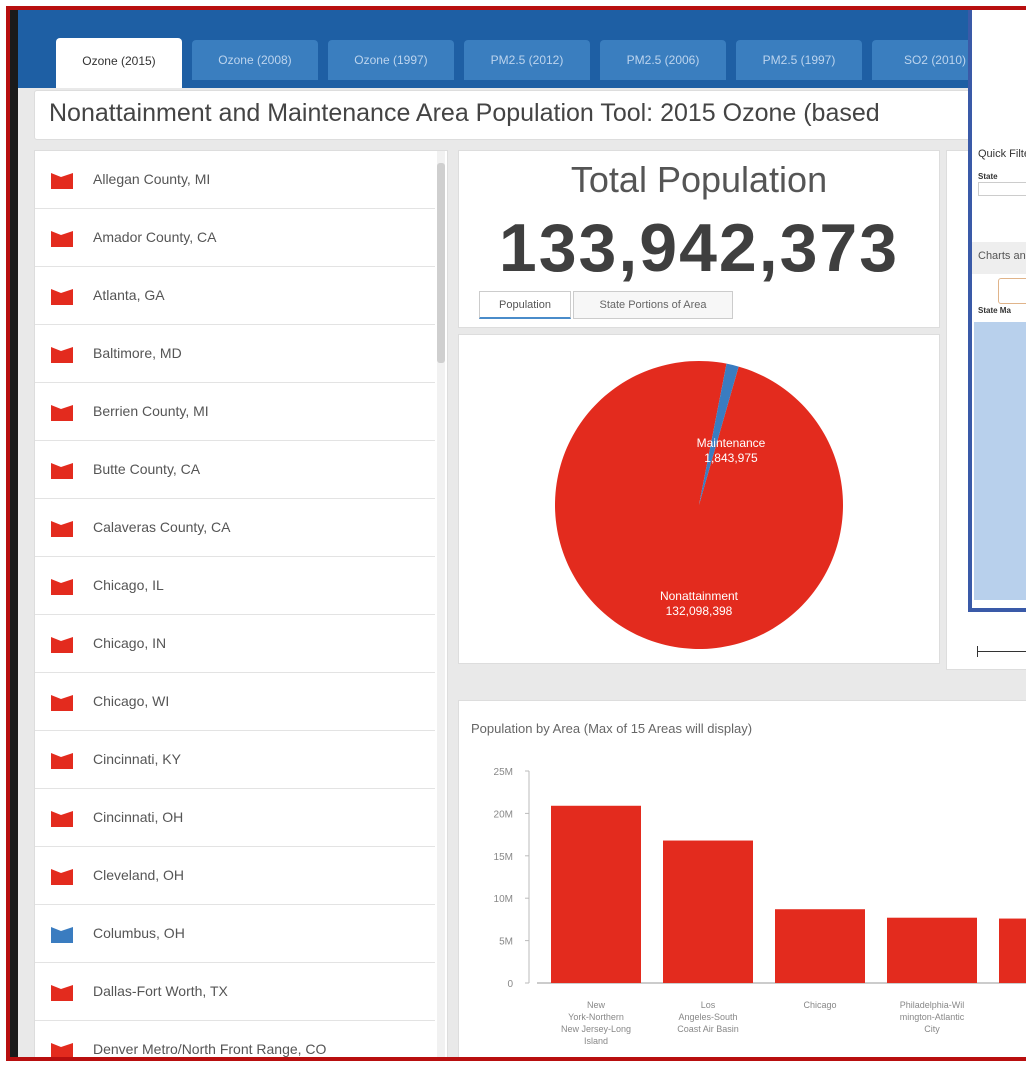  Describe the element at coordinates (932, 1005) in the screenshot. I see `x-tick-label: Philadelphia-Wil` at that location.